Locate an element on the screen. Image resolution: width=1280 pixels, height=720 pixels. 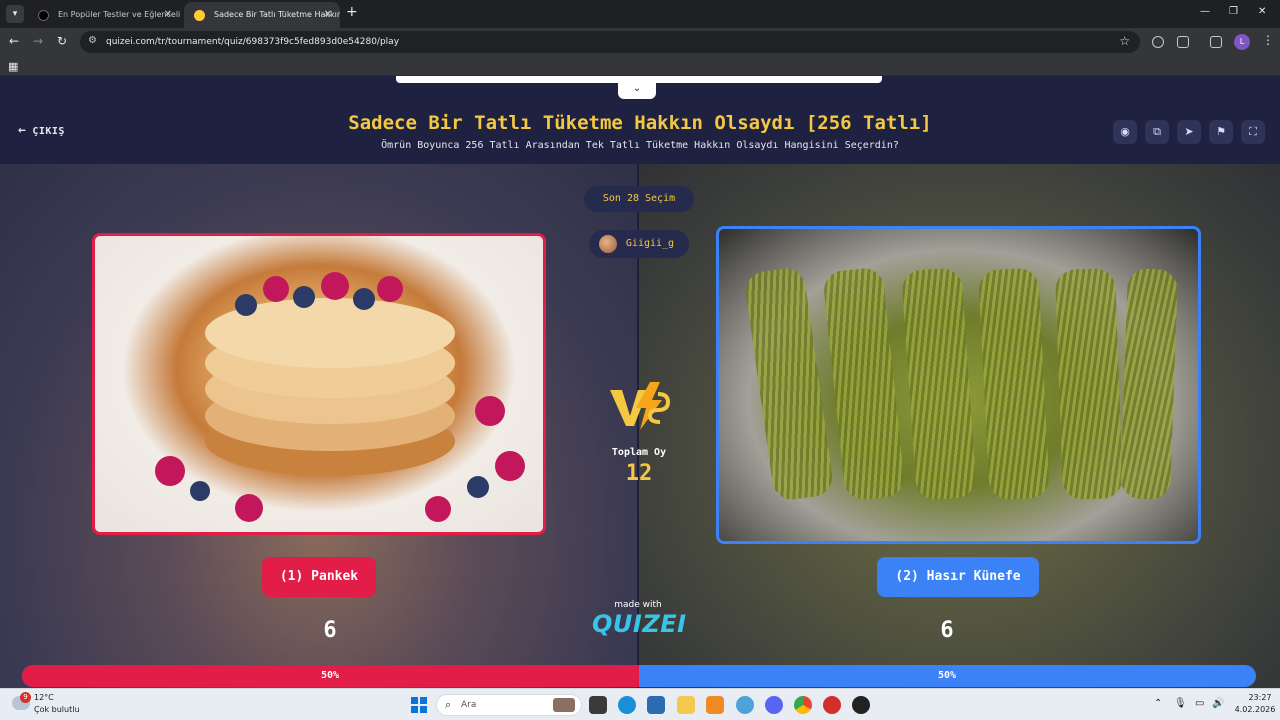
back-icon: ← is located at coordinates (14, 41).